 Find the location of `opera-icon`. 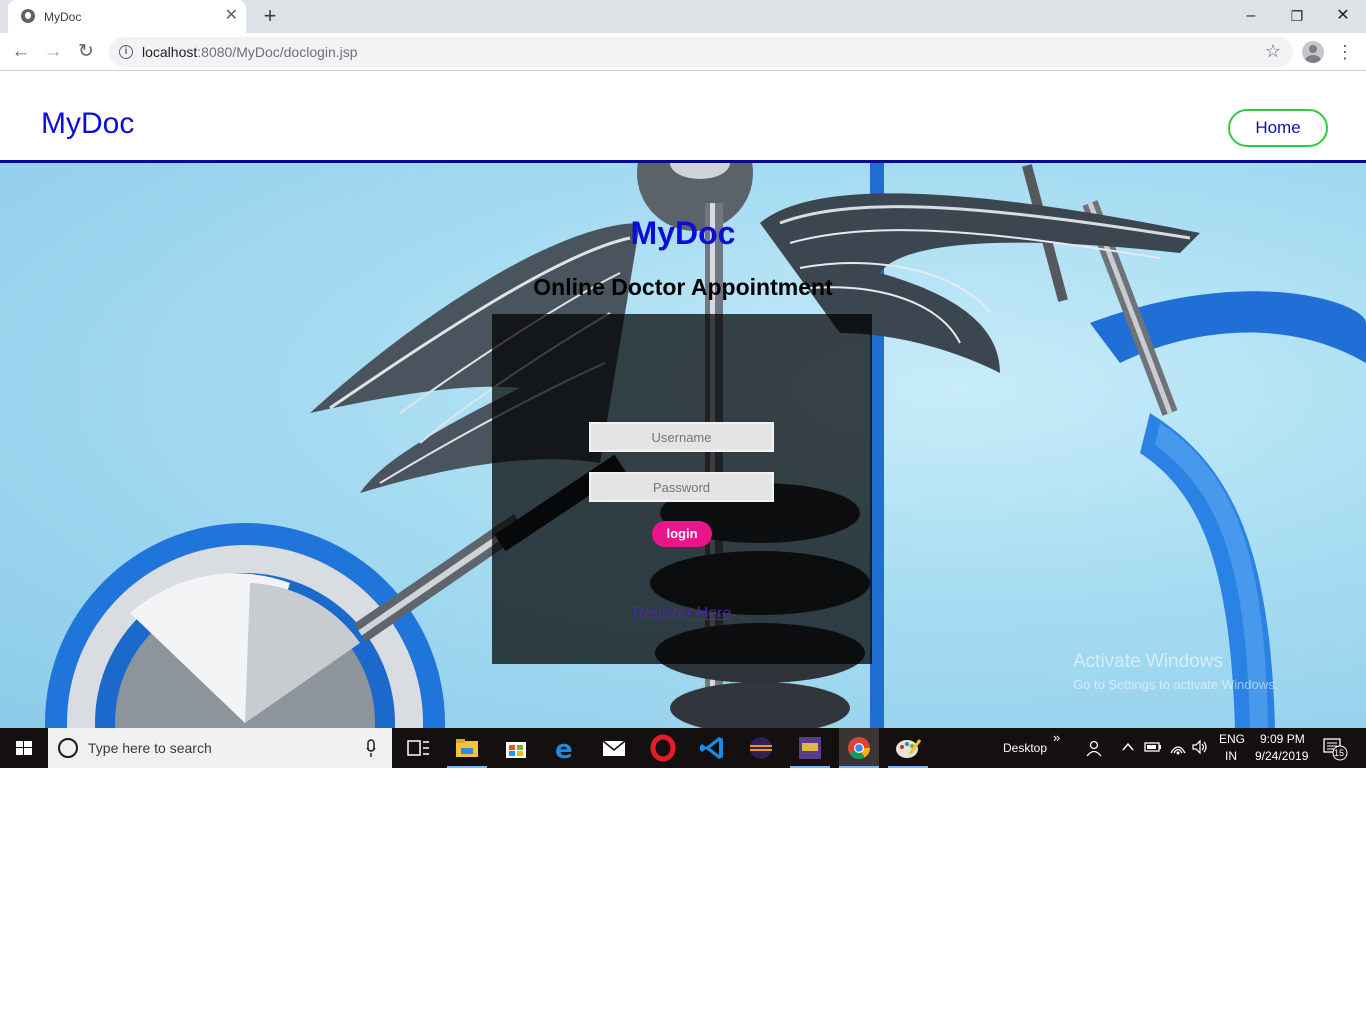

opera-icon is located at coordinates (663, 748).